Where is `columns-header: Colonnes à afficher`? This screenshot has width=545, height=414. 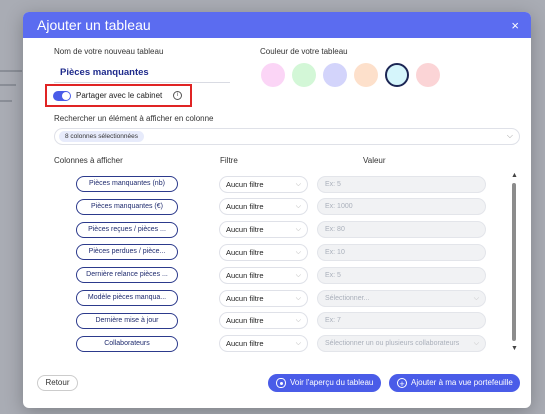 columns-header: Colonnes à afficher is located at coordinates (88, 160).